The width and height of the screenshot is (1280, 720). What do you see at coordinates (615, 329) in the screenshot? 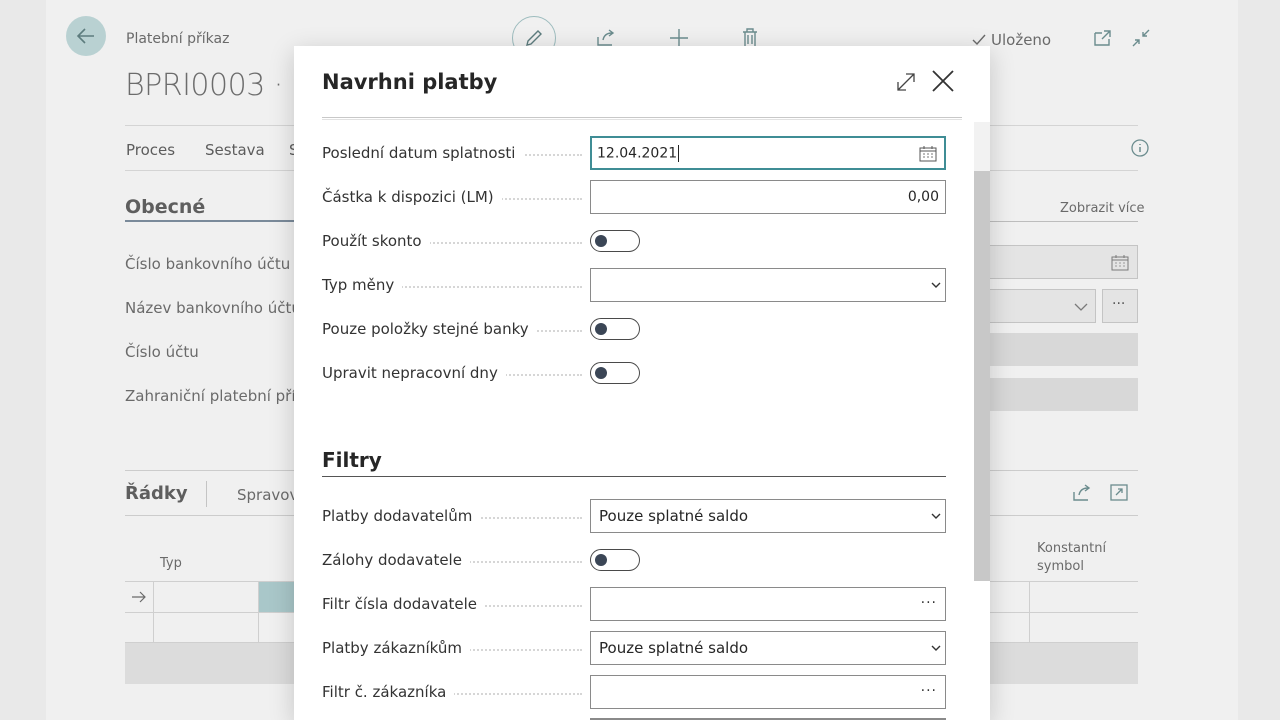
I see `same-bank-only-toggle` at bounding box center [615, 329].